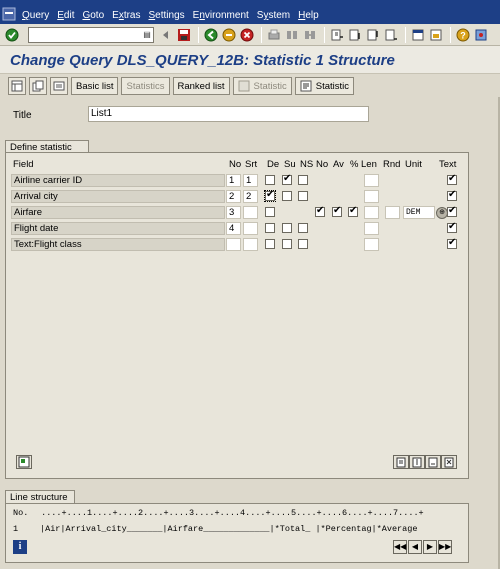  What do you see at coordinates (228, 114) in the screenshot?
I see `title-input: List1` at bounding box center [228, 114].